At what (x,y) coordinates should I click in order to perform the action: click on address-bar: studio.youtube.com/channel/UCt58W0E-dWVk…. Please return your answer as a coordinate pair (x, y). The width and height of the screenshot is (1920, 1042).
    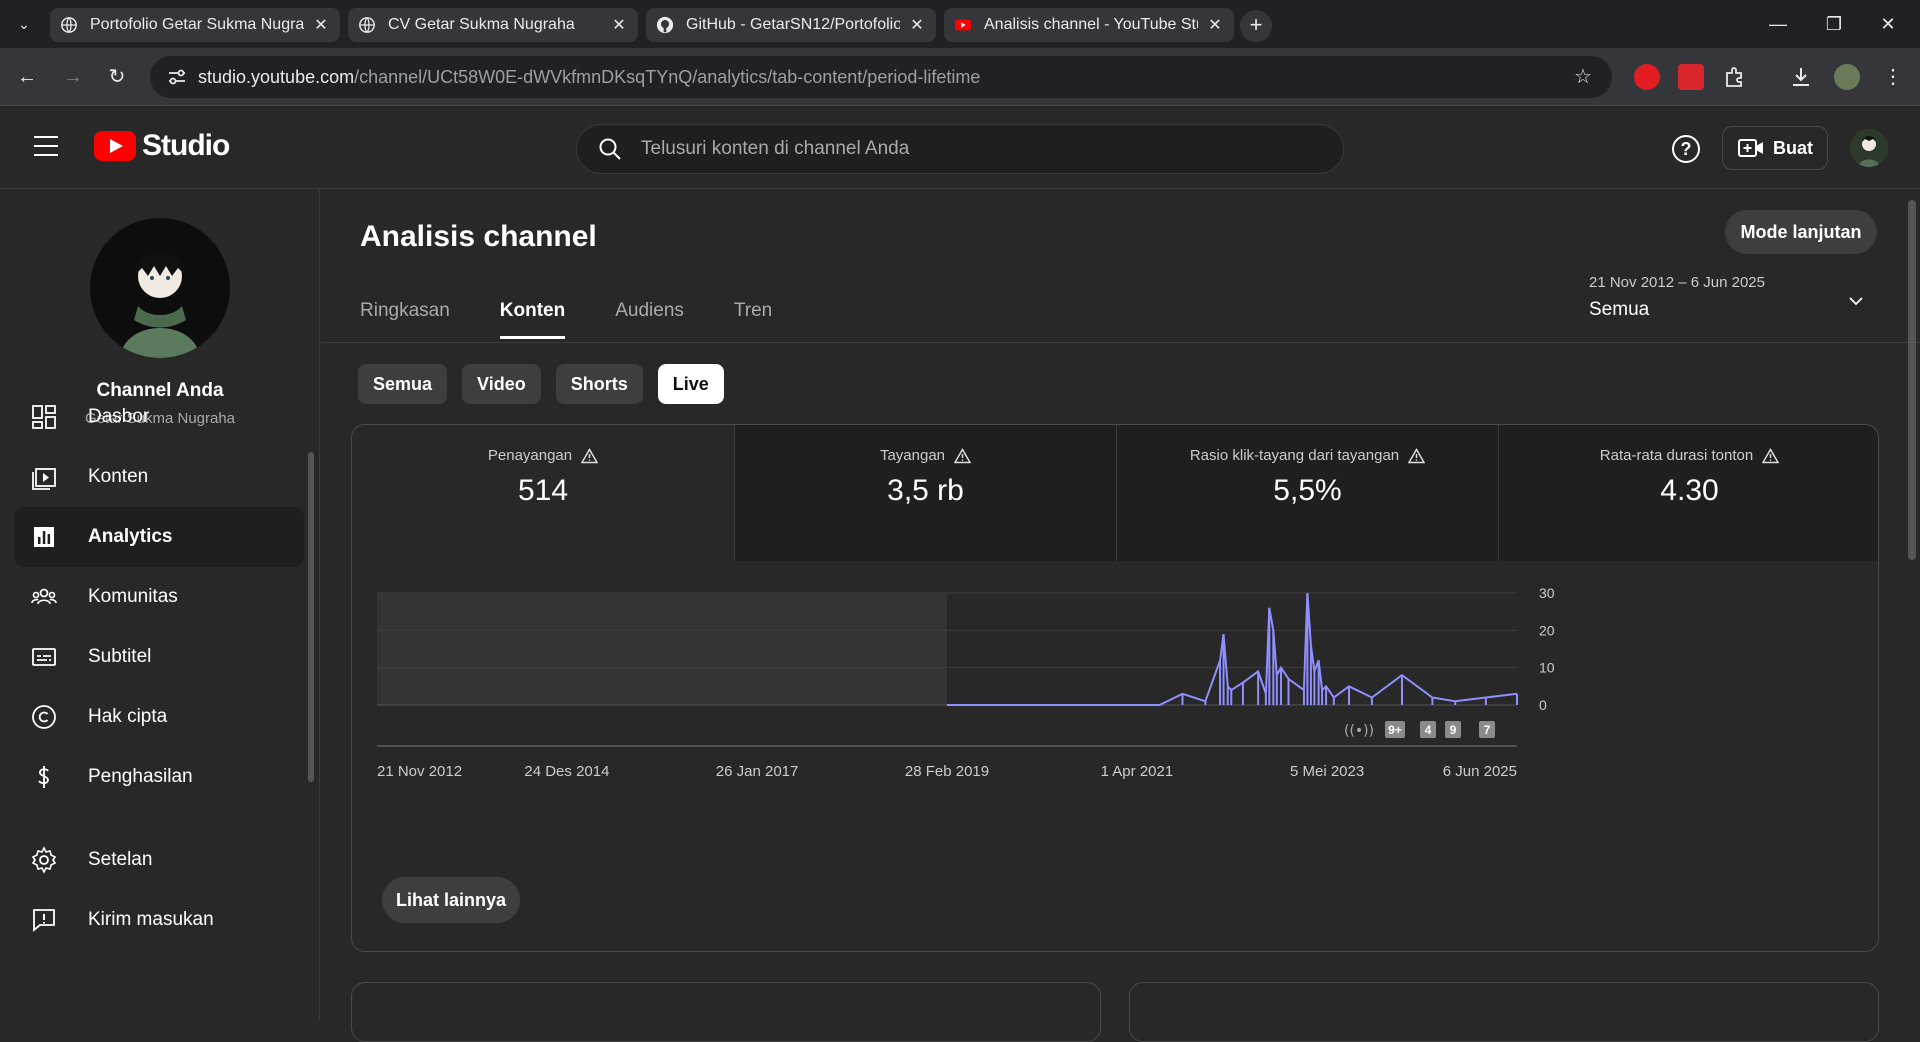
    Looking at the image, I should click on (881, 77).